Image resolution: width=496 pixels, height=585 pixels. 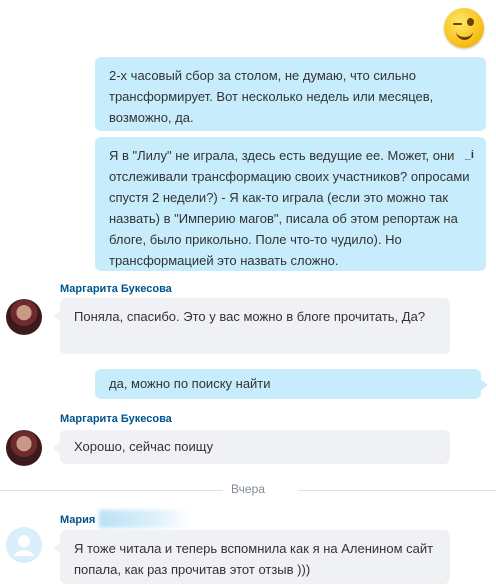 I want to click on date-divider: Вчера, so click(x=248, y=489).